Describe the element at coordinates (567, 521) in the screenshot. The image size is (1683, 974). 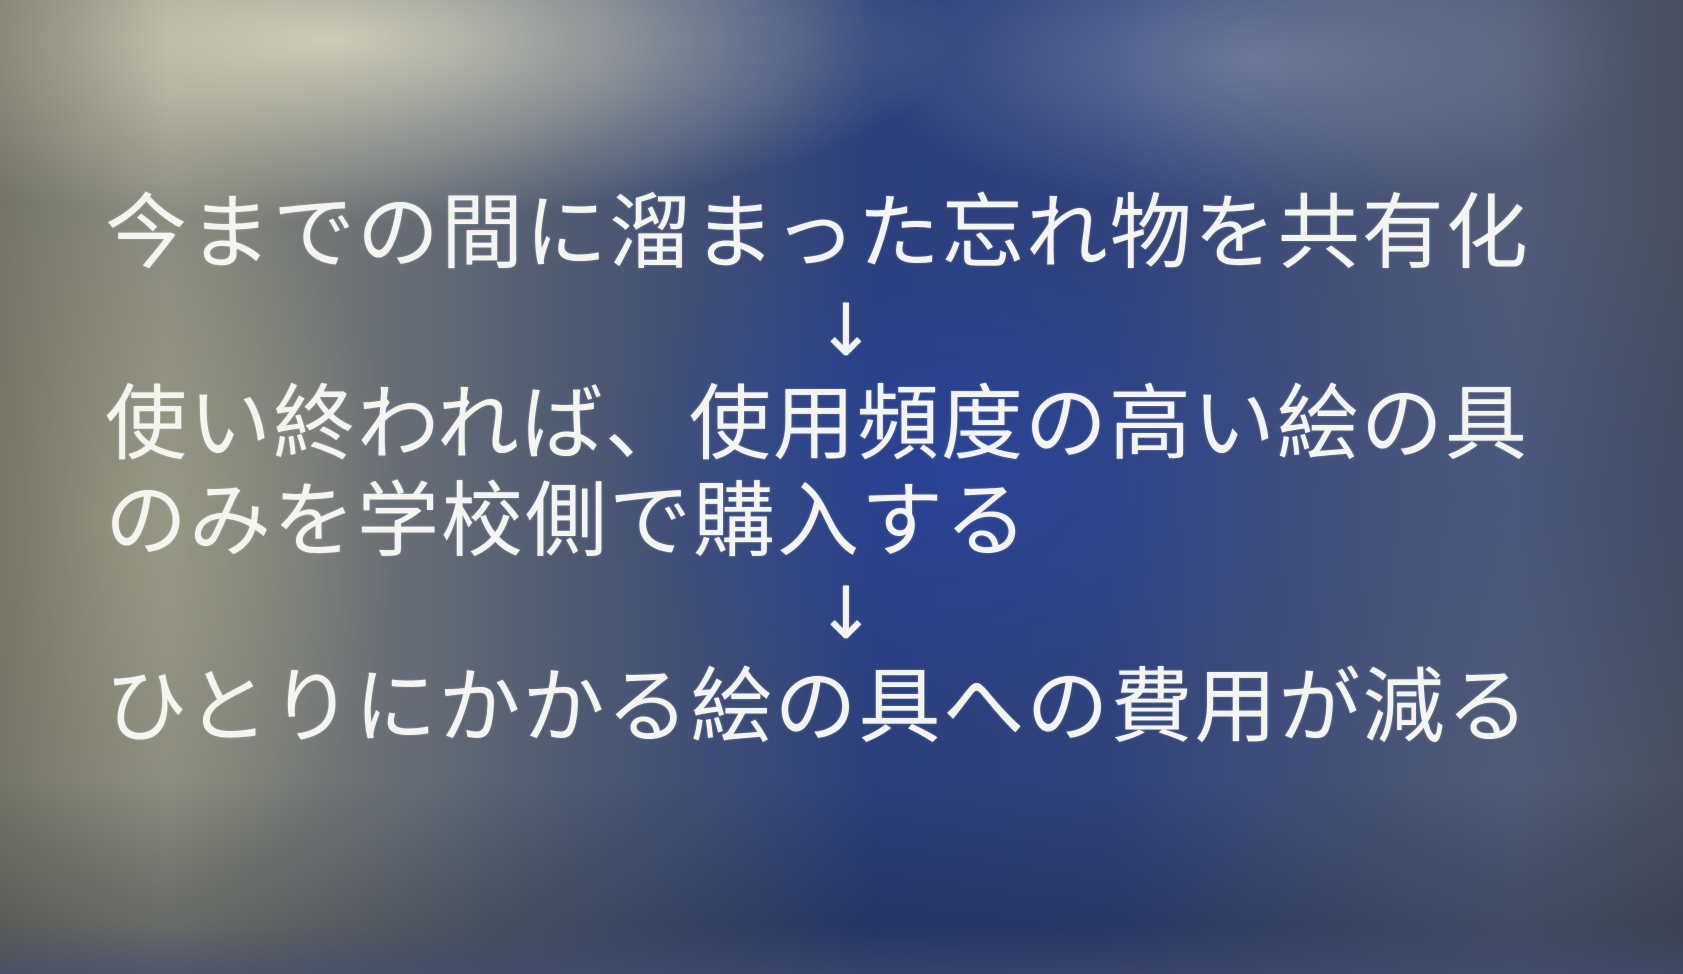
I see `slide-text-line-3: のみを学校側で購入する` at that location.